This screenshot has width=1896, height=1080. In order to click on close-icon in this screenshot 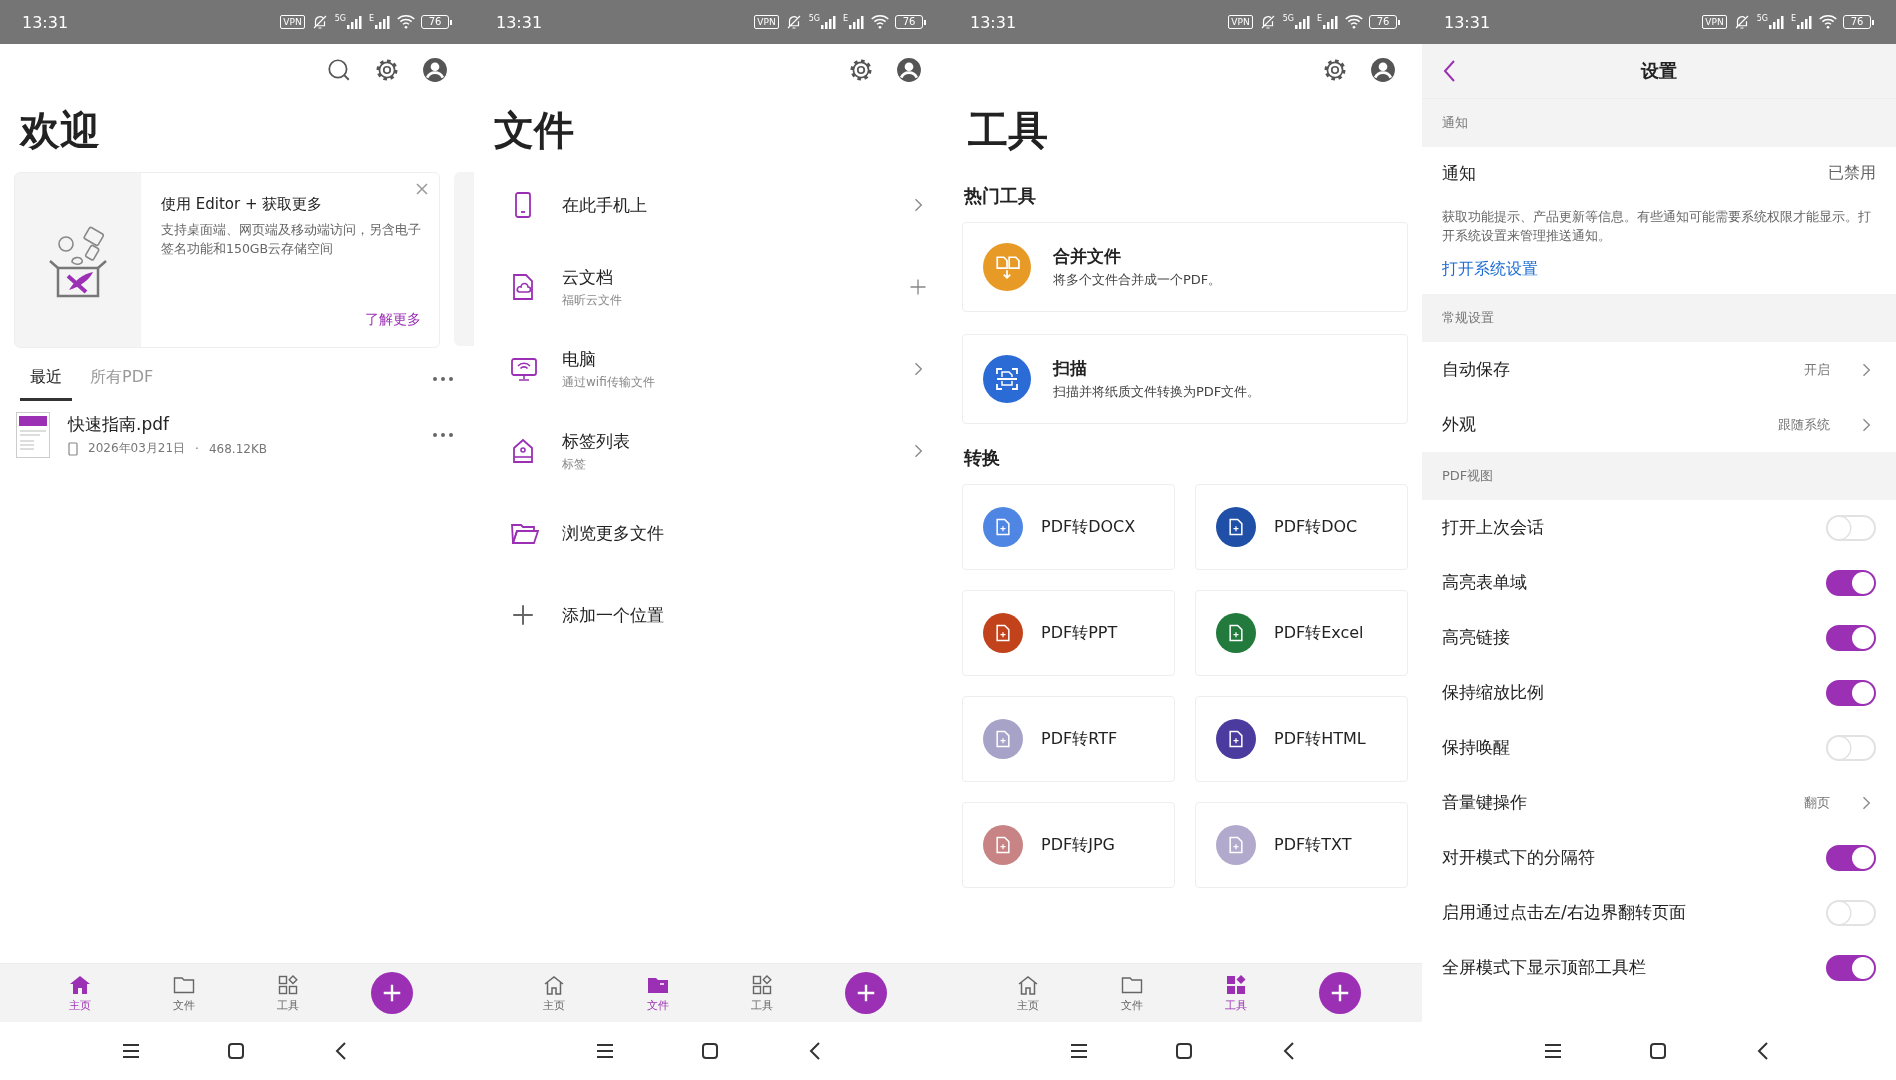, I will do `click(422, 189)`.